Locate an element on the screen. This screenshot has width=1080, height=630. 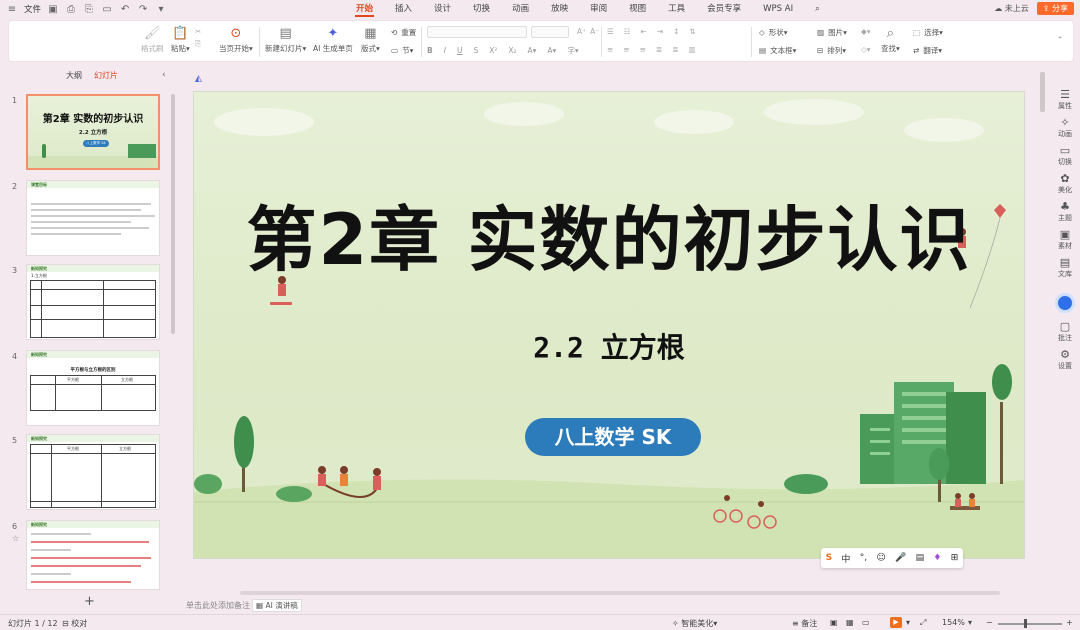
copy-icon: ⎘ is located at coordinates (198, 44).